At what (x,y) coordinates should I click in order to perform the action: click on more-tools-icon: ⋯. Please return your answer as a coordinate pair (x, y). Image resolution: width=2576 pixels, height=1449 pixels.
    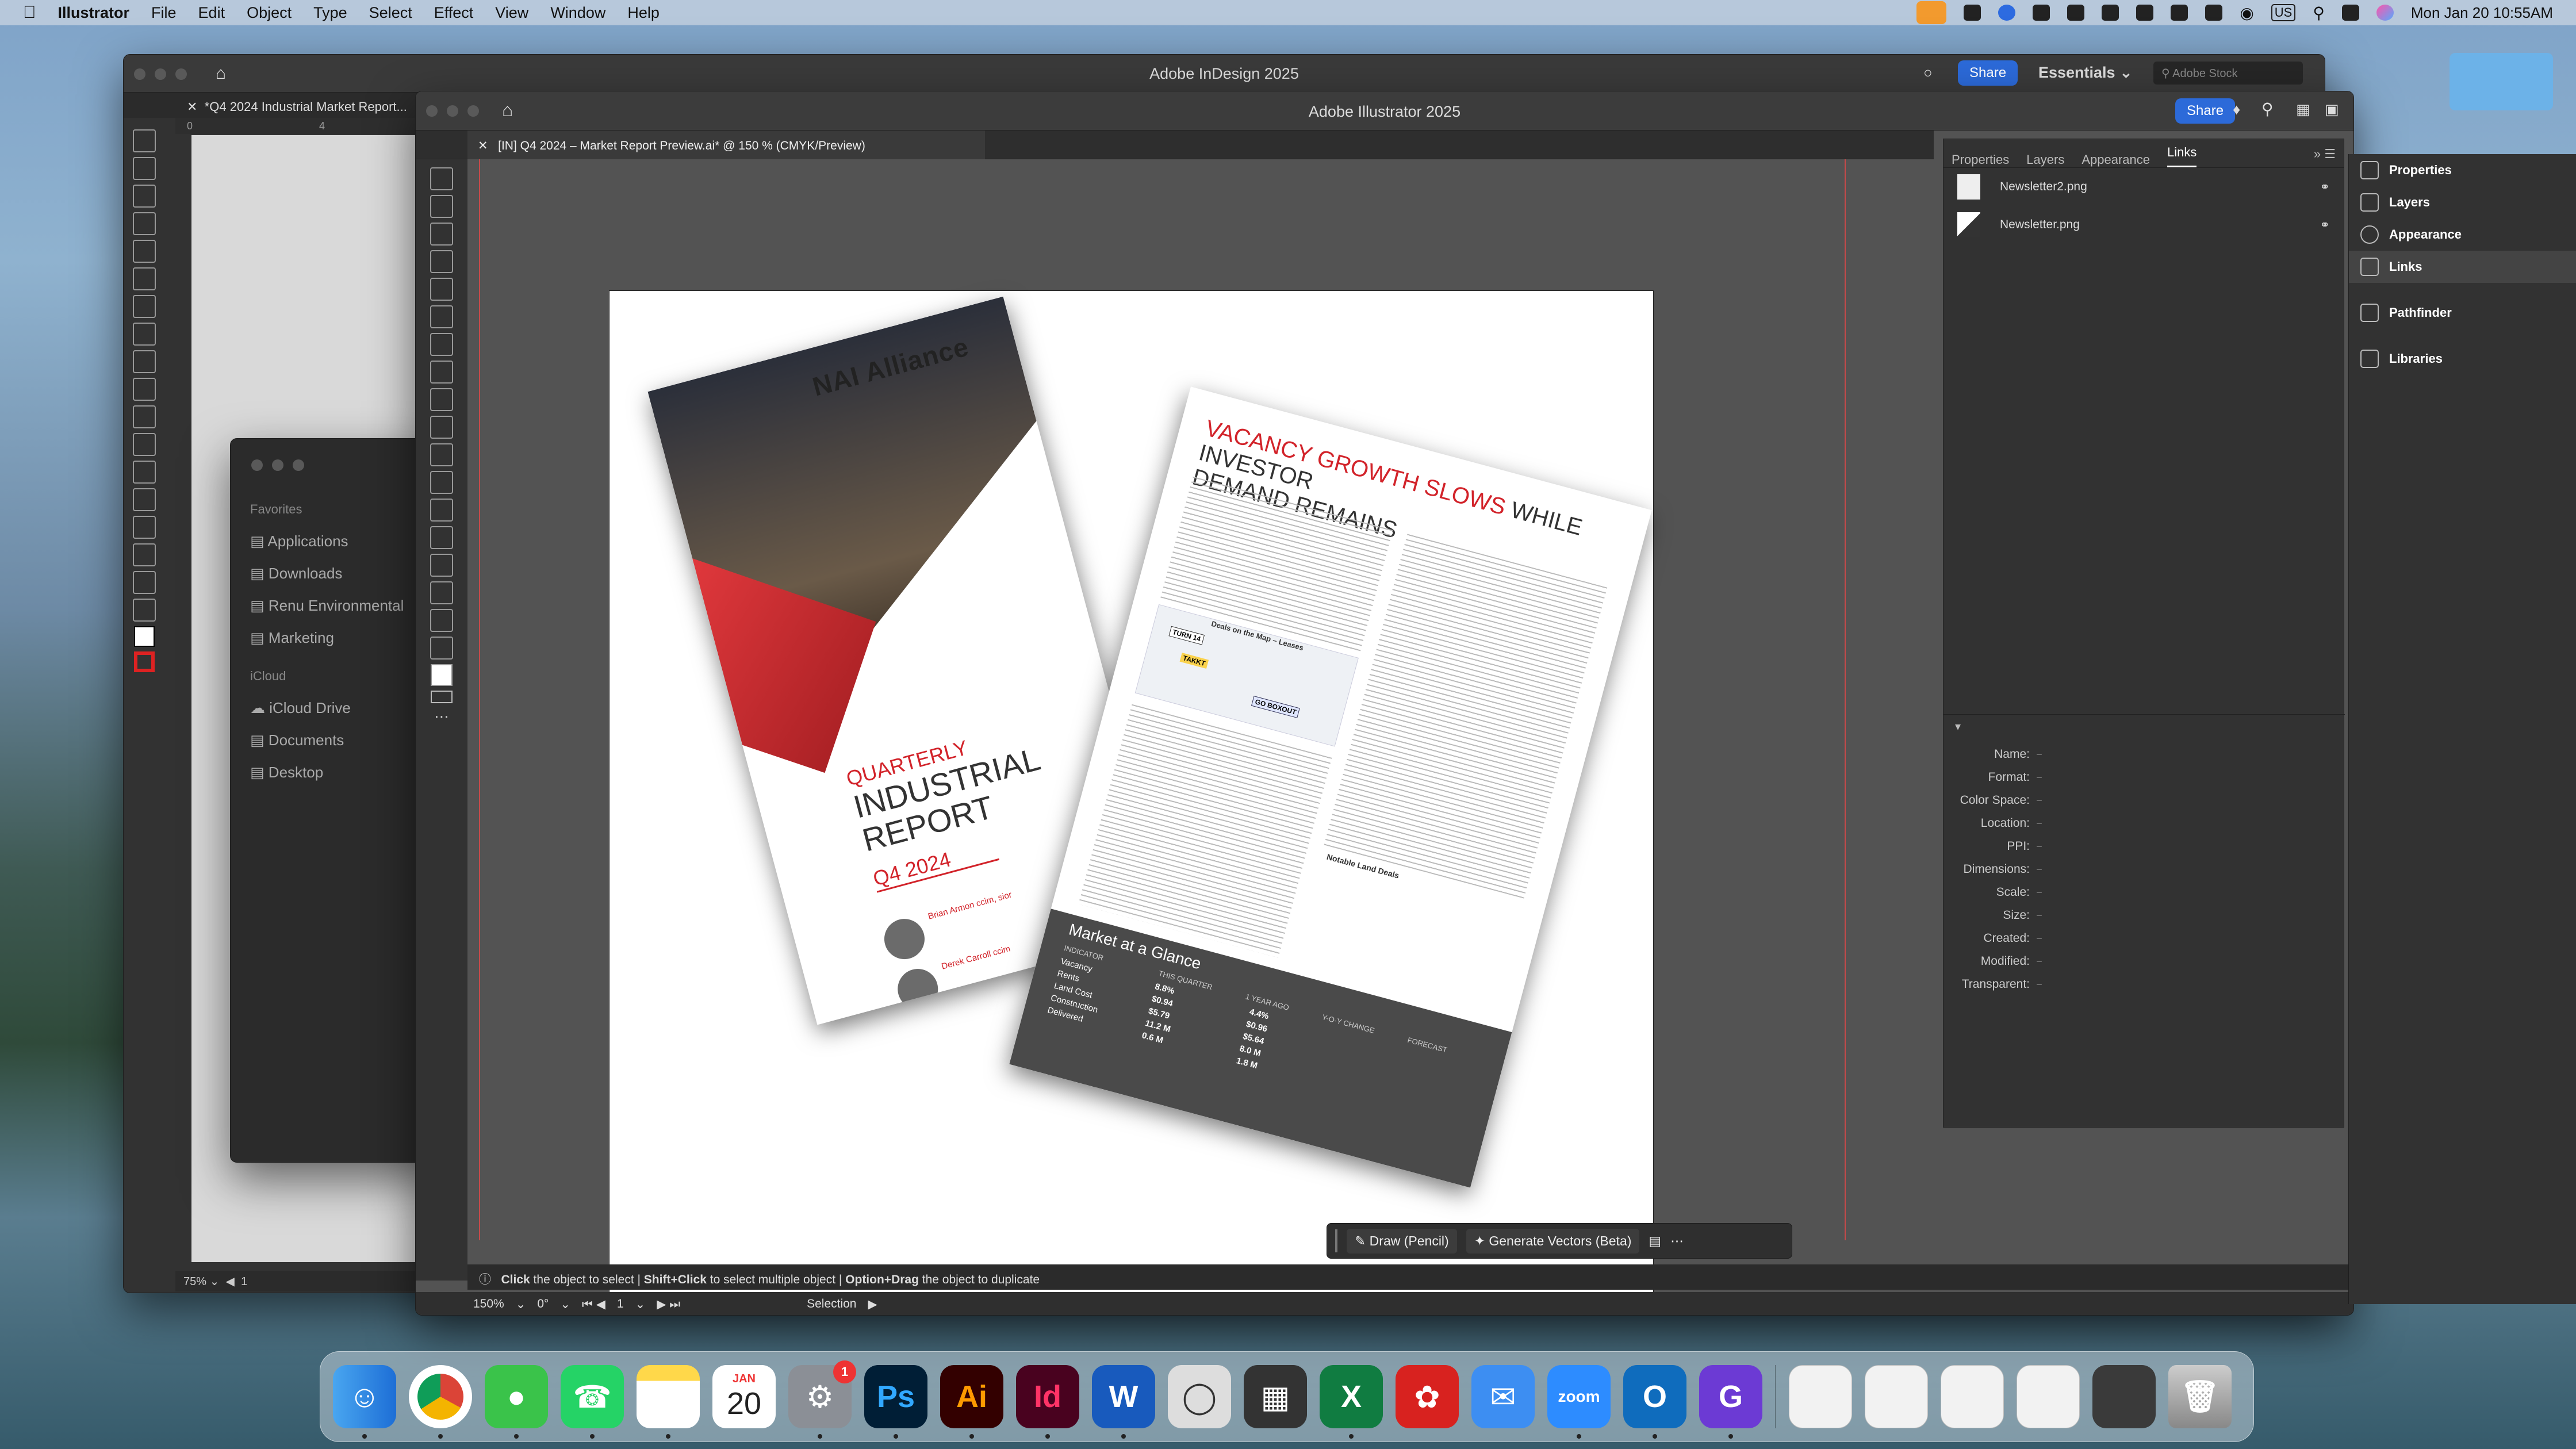
    Looking at the image, I should click on (441, 717).